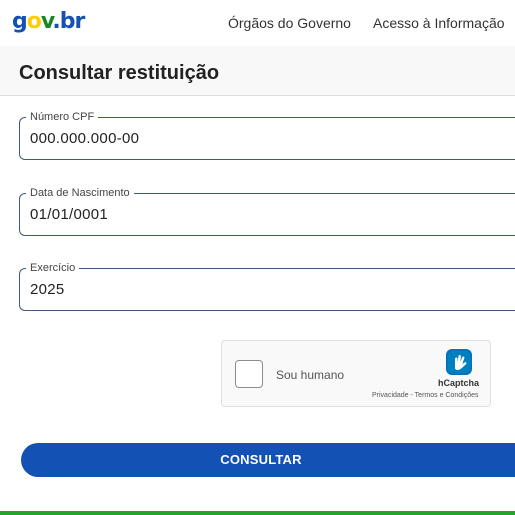 This screenshot has height=515, width=515. I want to click on birth-date-field: Data de Nascimento 01/01/0001, so click(267, 211).